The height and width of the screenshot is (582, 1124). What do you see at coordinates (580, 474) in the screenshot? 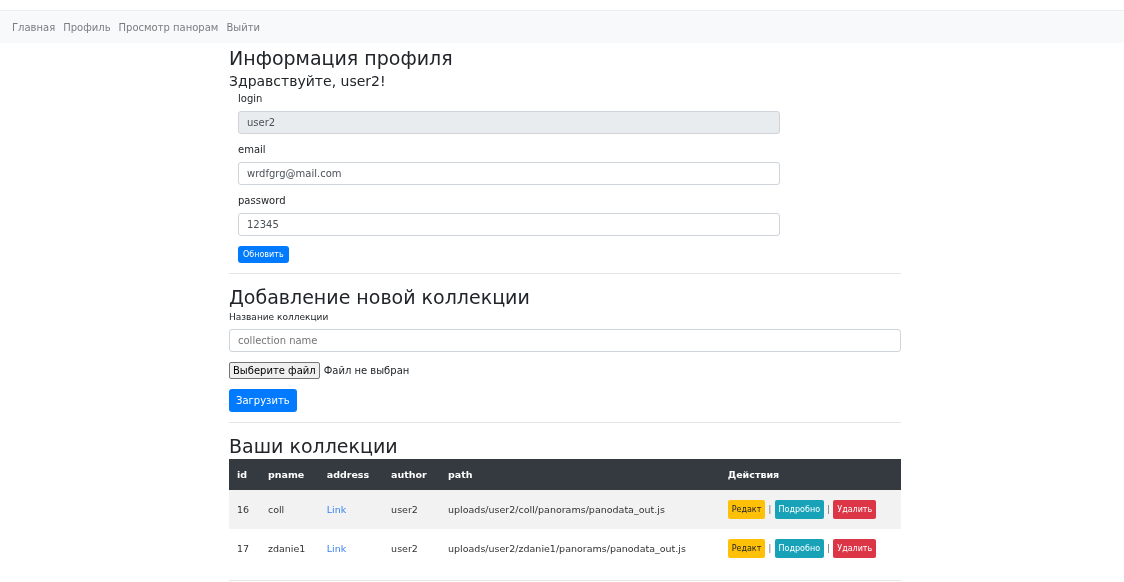
I see `column-header: path` at bounding box center [580, 474].